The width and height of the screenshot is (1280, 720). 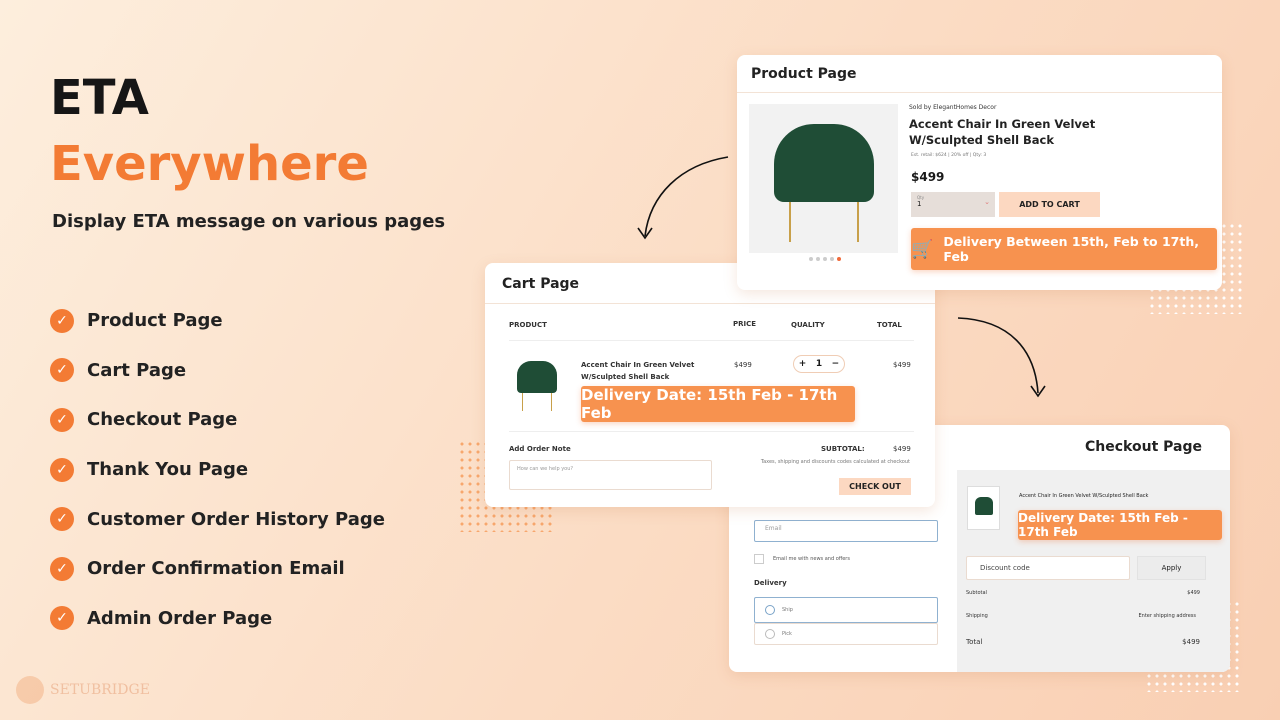 What do you see at coordinates (928, 177) in the screenshot?
I see `product-price: $499` at bounding box center [928, 177].